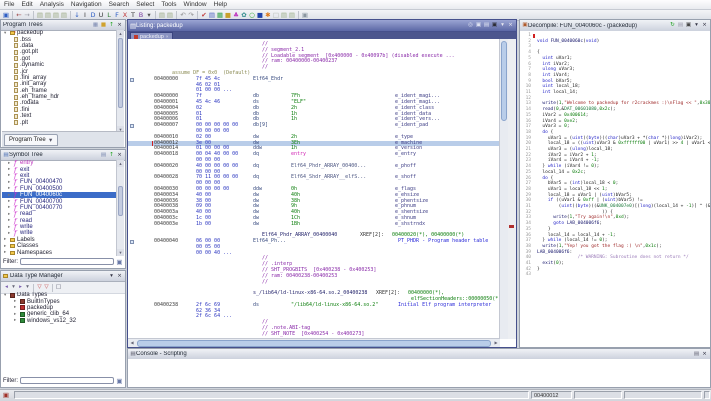 The image size is (711, 401). What do you see at coordinates (162, 15) in the screenshot?
I see `clipboard-copy-icon: ▤` at bounding box center [162, 15].